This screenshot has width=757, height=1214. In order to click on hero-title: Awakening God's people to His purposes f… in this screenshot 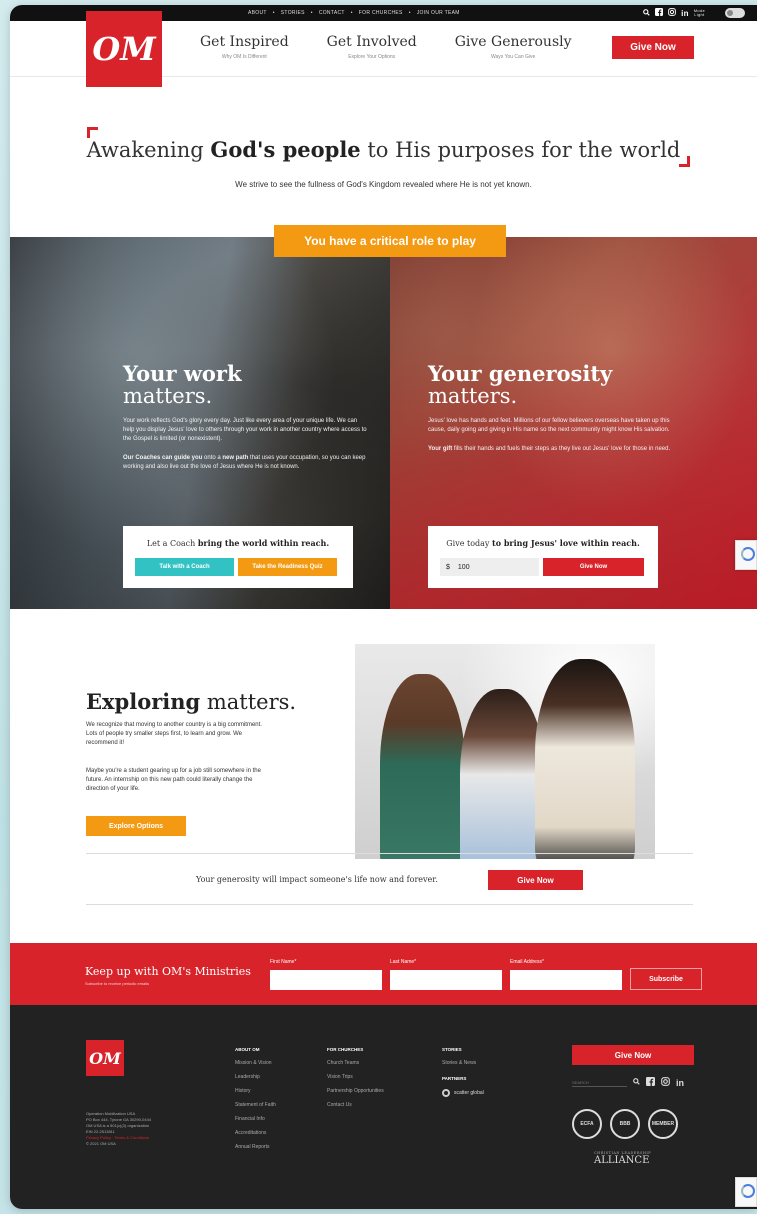, I will do `click(383, 149)`.